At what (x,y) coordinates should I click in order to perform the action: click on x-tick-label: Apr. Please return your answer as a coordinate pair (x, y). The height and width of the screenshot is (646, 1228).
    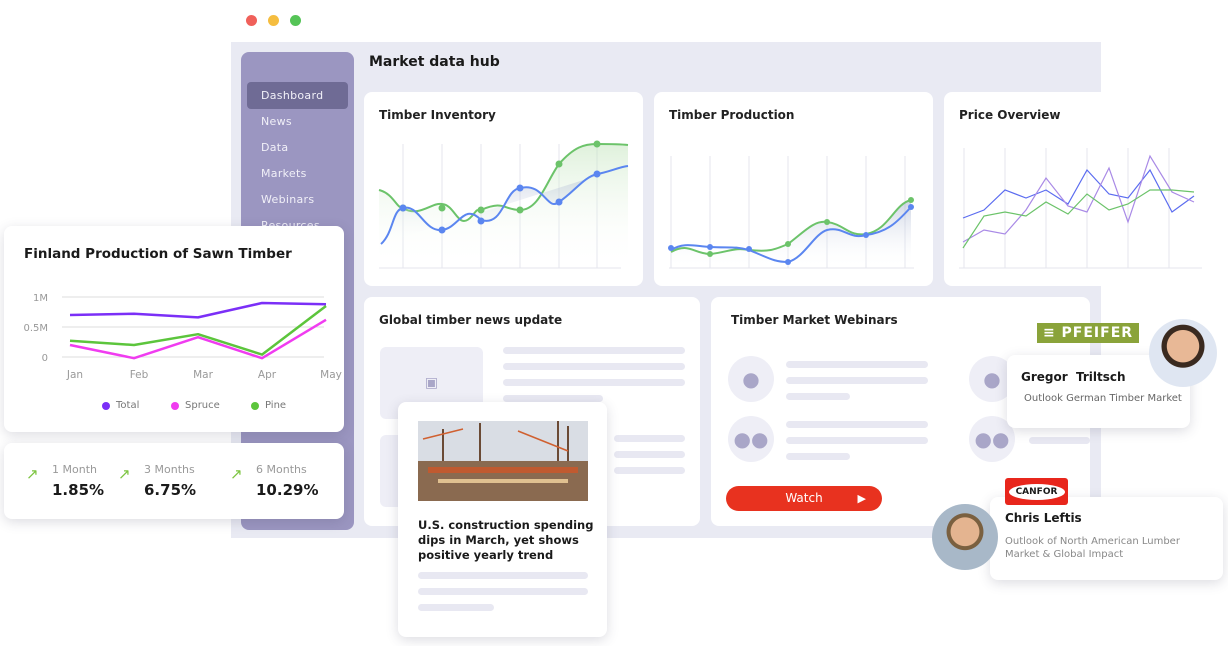
    Looking at the image, I should click on (267, 375).